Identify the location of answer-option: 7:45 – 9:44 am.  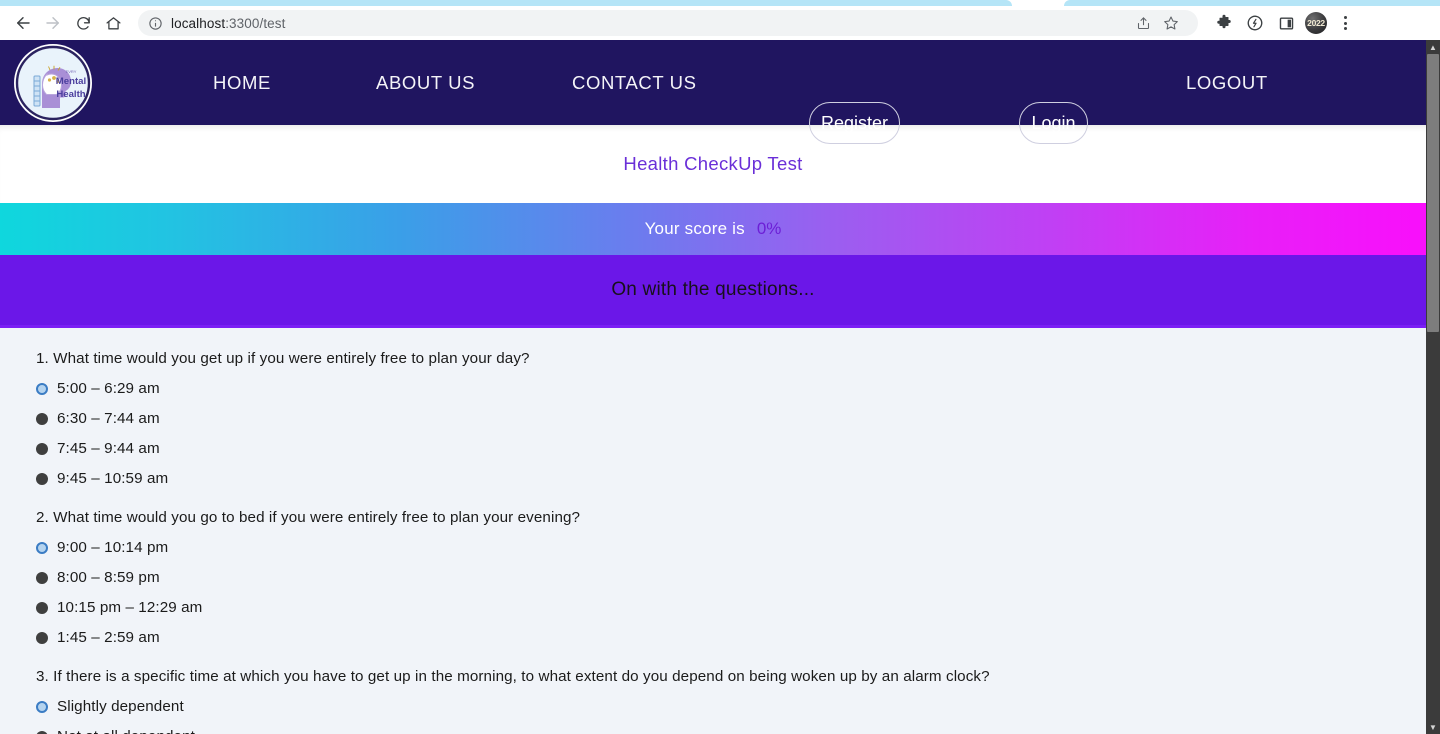
(731, 448).